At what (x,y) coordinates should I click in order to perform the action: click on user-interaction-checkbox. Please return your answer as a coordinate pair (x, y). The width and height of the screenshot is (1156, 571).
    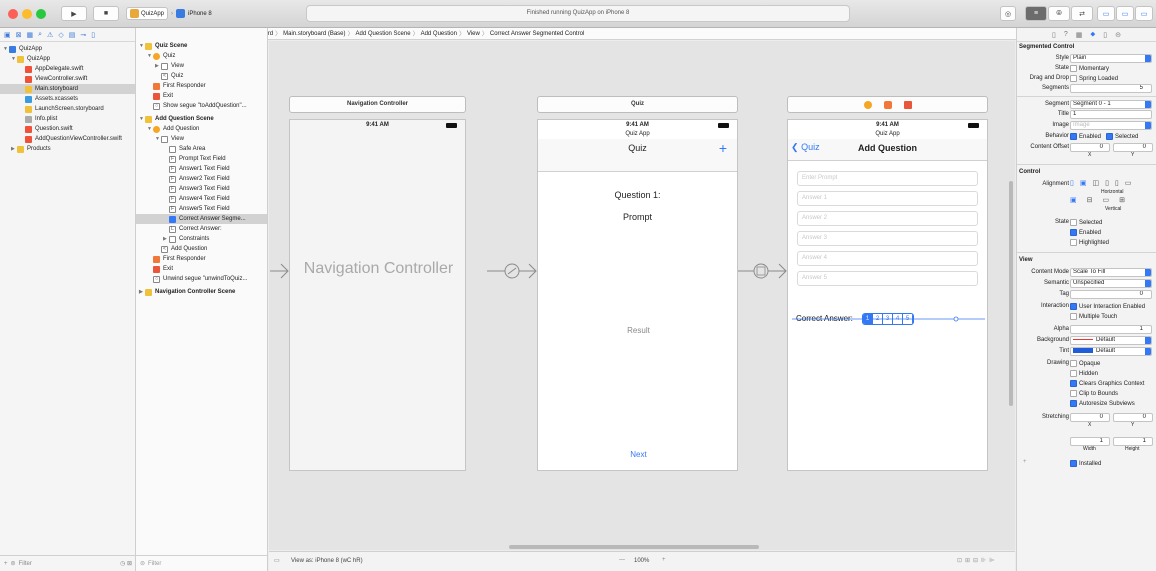
    Looking at the image, I should click on (1073, 306).